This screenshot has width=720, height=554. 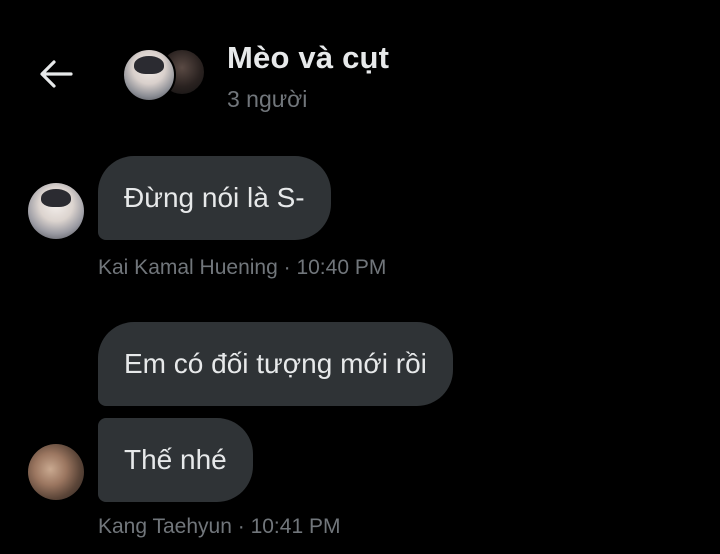 What do you see at coordinates (295, 526) in the screenshot?
I see `message-time: 10:41 PM` at bounding box center [295, 526].